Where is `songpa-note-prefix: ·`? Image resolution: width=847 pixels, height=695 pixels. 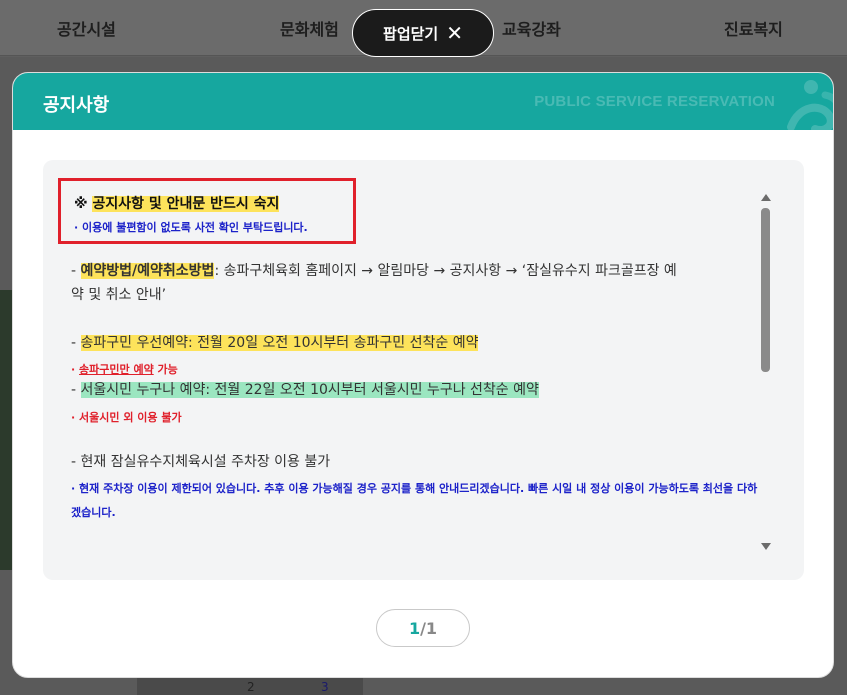 songpa-note-prefix: · is located at coordinates (75, 369).